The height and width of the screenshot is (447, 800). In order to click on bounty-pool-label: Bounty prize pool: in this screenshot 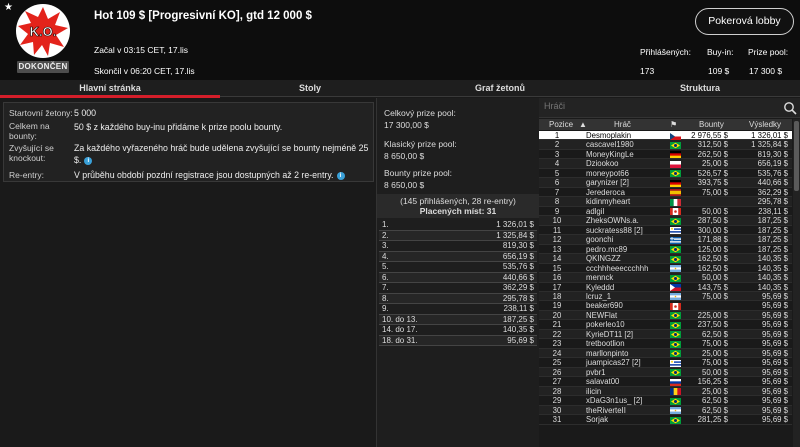, I will do `click(418, 173)`.